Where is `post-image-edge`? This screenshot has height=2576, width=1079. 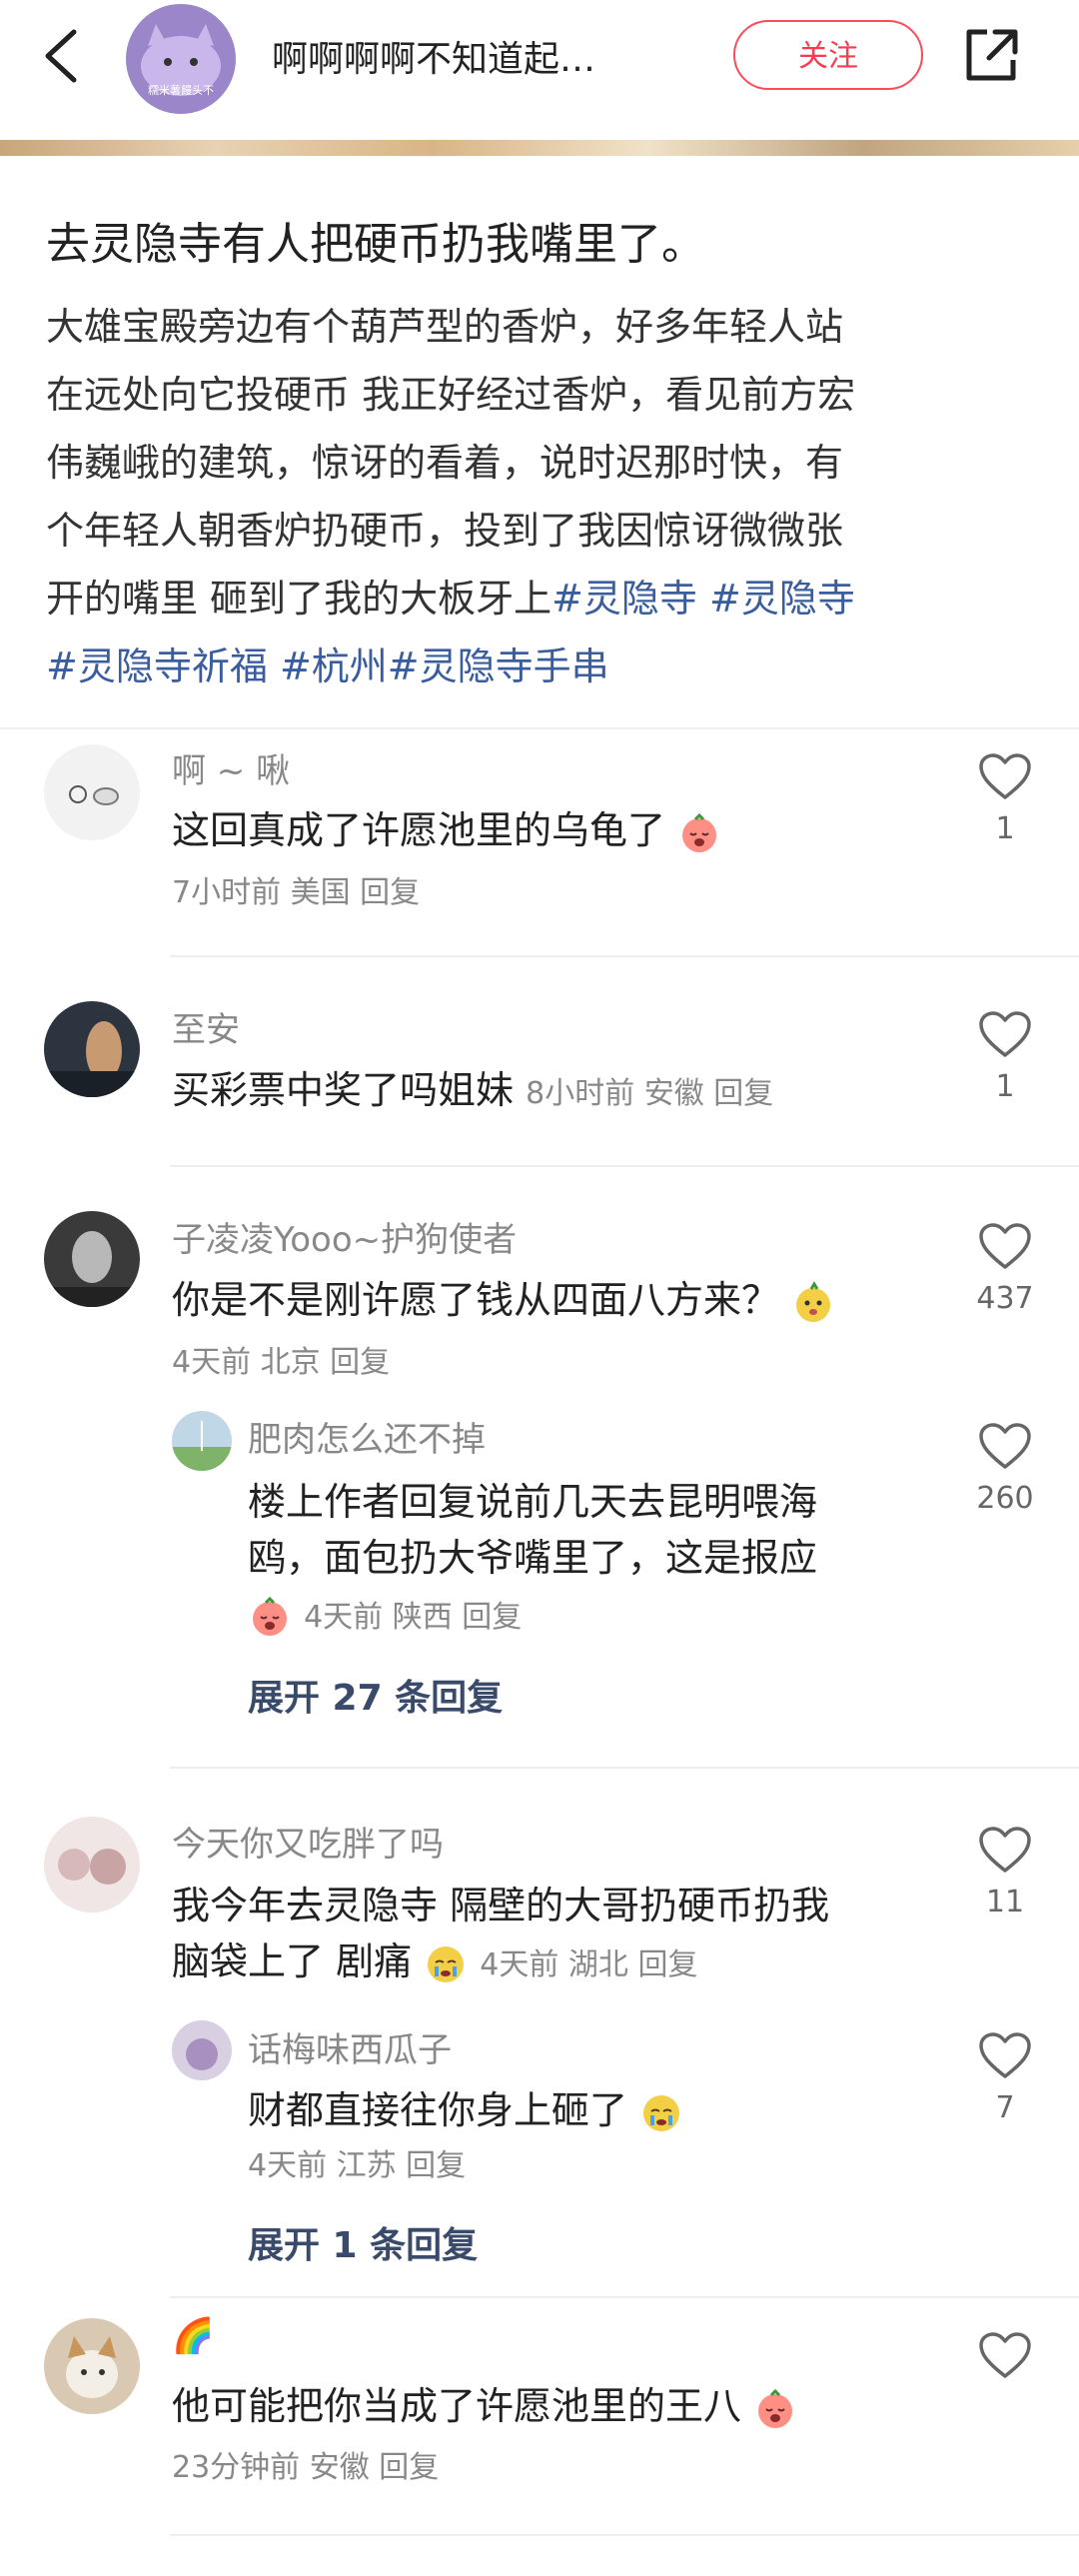 post-image-edge is located at coordinates (539, 148).